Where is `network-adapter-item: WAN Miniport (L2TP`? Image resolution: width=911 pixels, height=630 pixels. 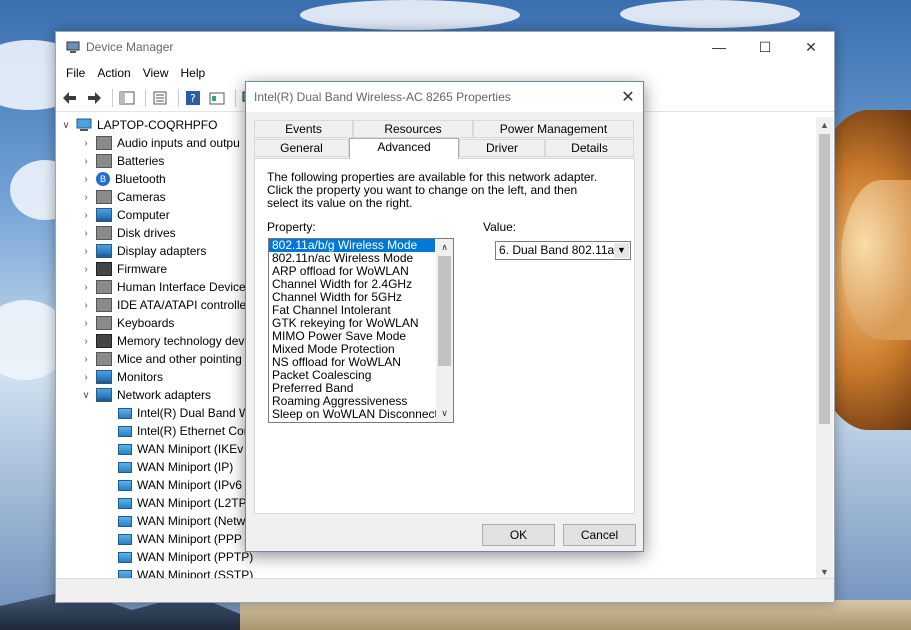
network-adapter-item: WAN Miniport (L2TP is located at coordinates (182, 503).